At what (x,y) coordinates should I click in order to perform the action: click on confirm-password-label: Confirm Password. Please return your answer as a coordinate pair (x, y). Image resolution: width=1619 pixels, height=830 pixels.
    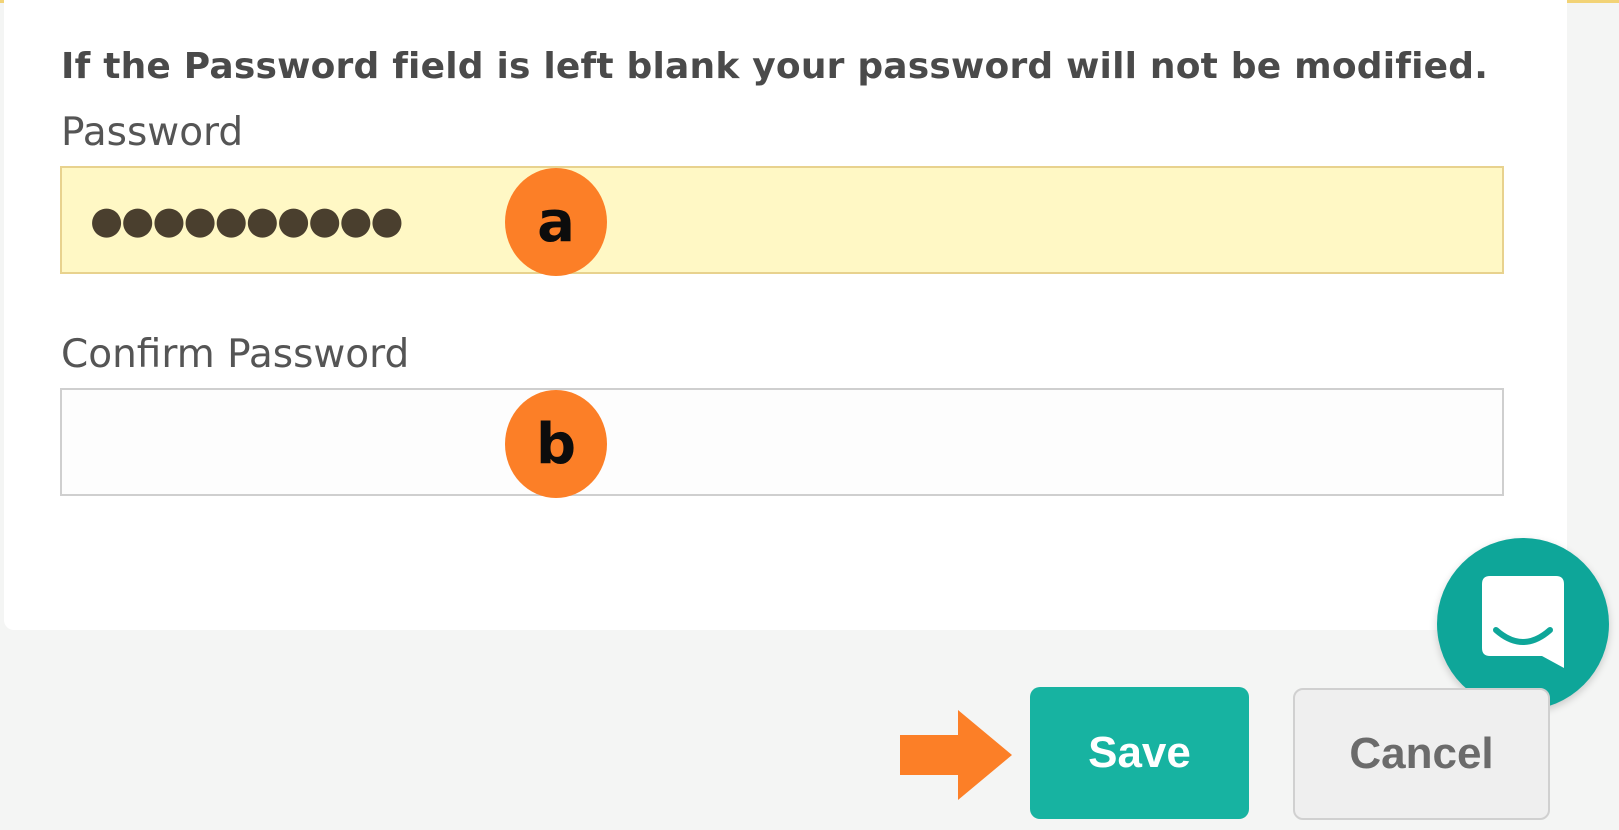
    Looking at the image, I should click on (235, 354).